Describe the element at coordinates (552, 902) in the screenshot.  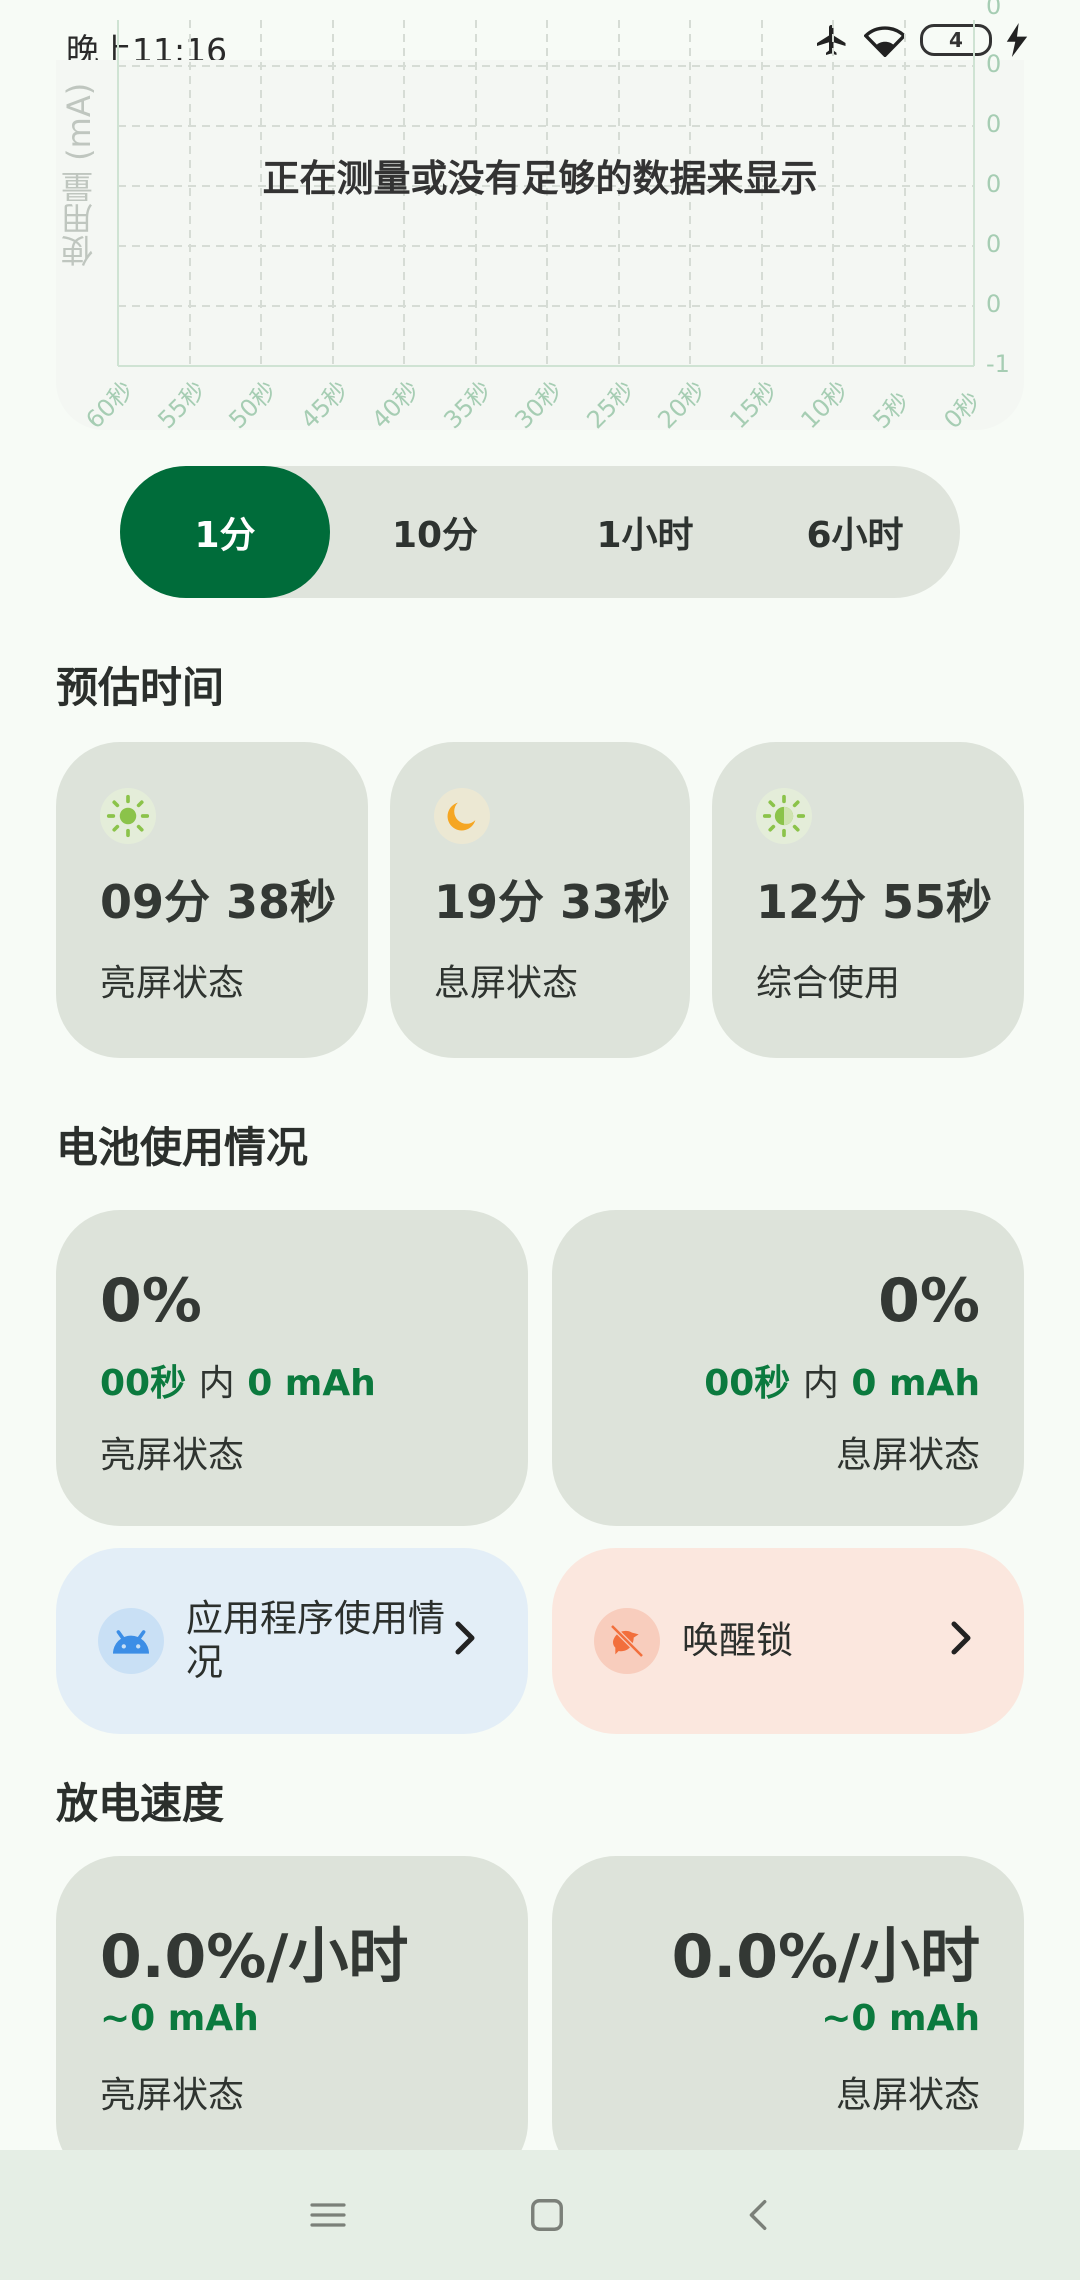
I see `estimate-value: 19分 33秒` at that location.